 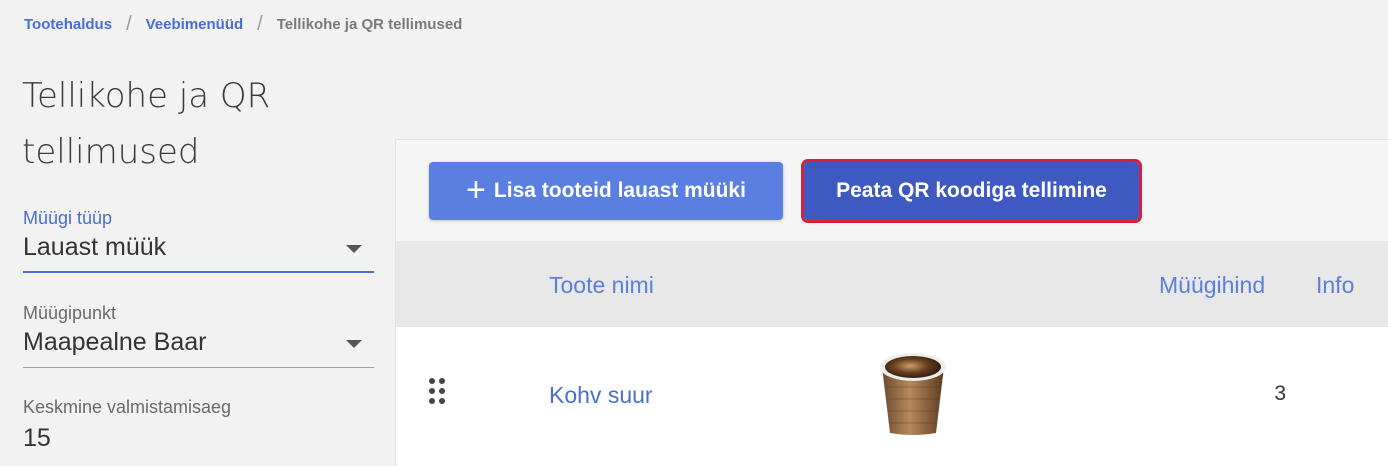 I want to click on add-products-button: + Lisa tooteid lauast müüki, so click(x=606, y=191).